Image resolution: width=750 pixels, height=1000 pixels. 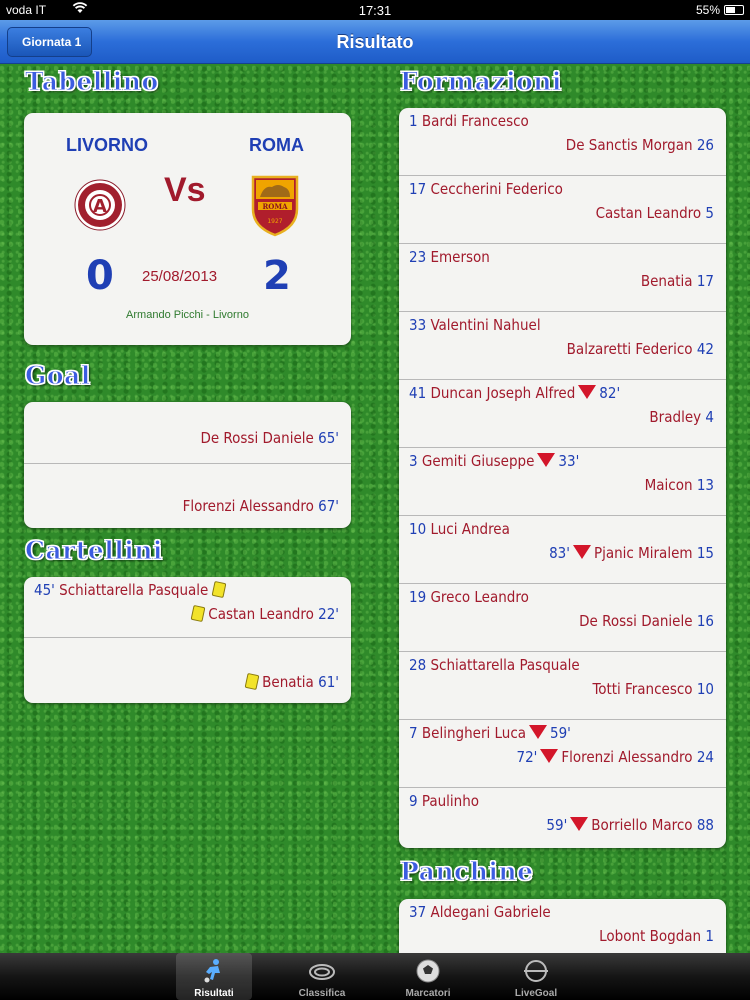 What do you see at coordinates (375, 976) in the screenshot?
I see `tab-bar: Risultati Classifica Marcatori LiveGoal` at bounding box center [375, 976].